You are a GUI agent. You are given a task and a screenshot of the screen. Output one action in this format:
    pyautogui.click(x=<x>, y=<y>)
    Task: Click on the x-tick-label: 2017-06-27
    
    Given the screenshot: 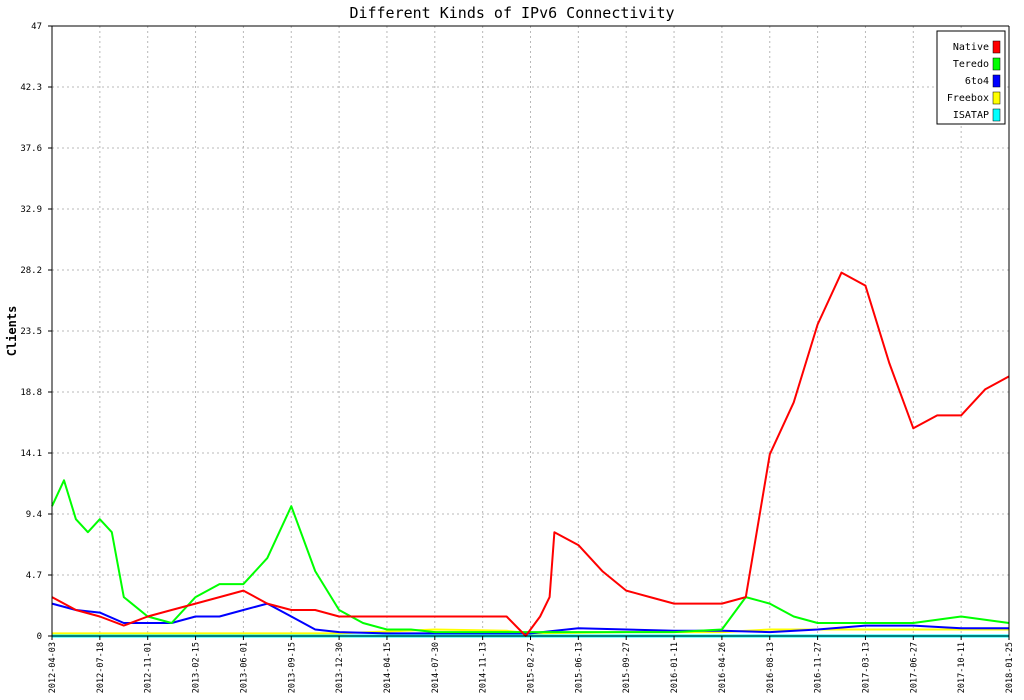 What is the action you would take?
    pyautogui.click(x=914, y=667)
    